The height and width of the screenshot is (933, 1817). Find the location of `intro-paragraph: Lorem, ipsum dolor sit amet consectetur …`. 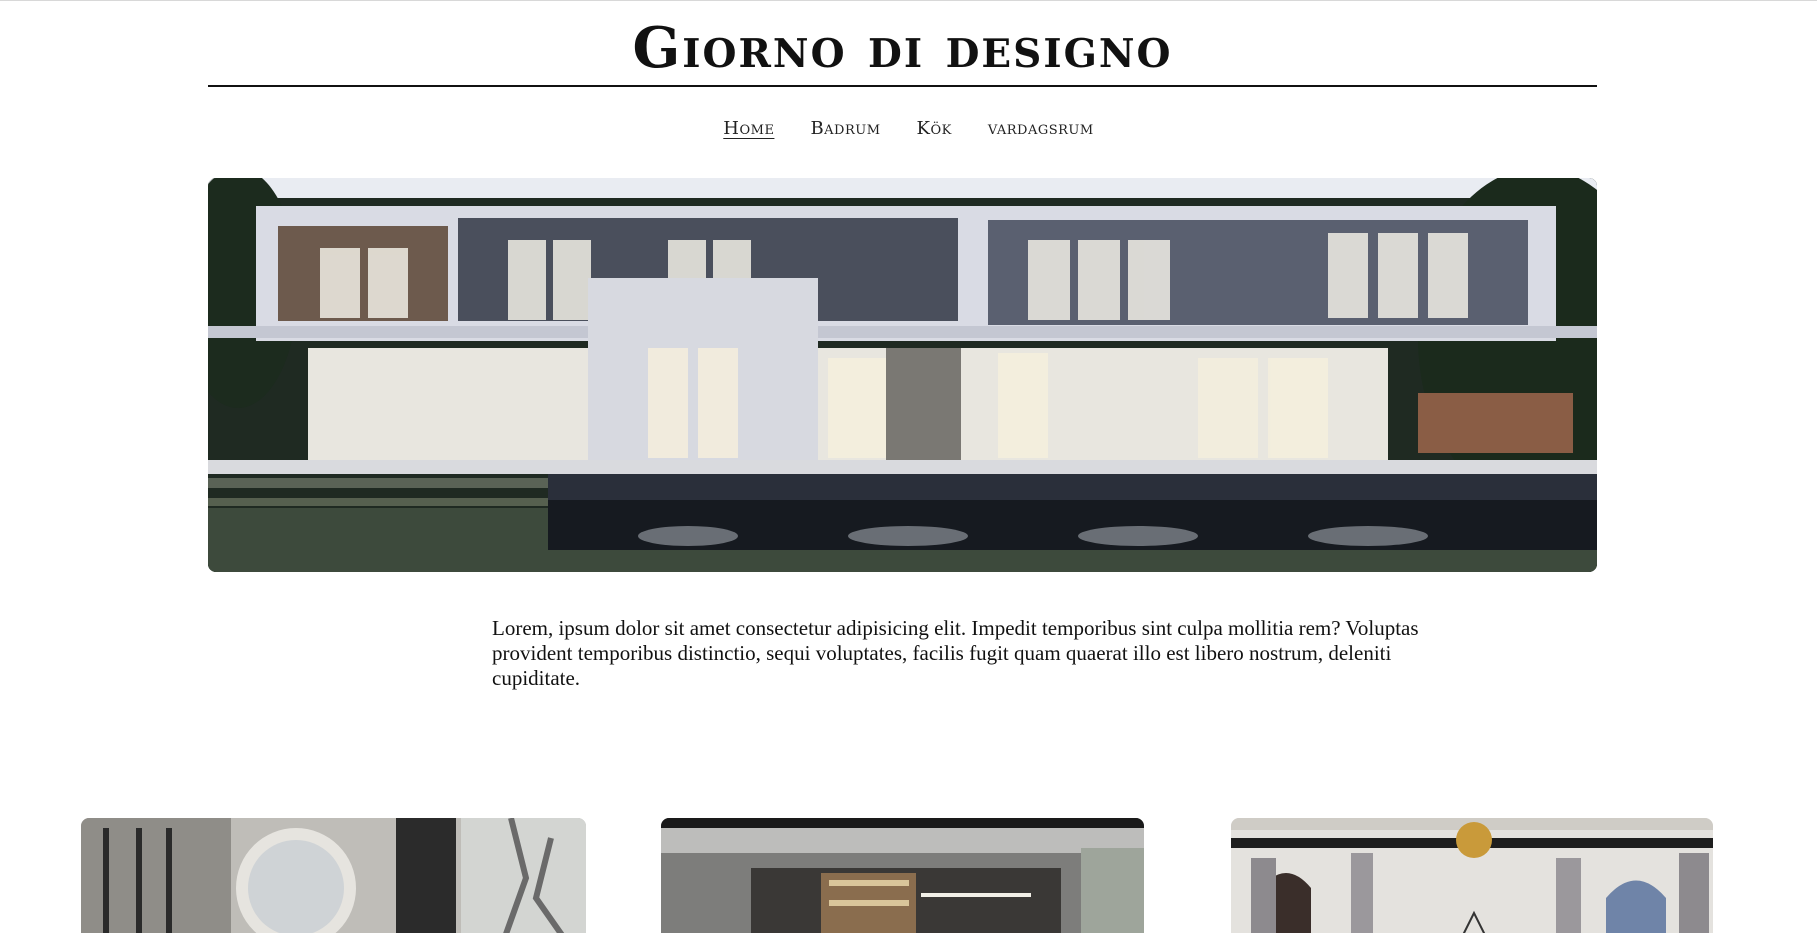

intro-paragraph: Lorem, ipsum dolor sit amet consectetur … is located at coordinates (955, 653).